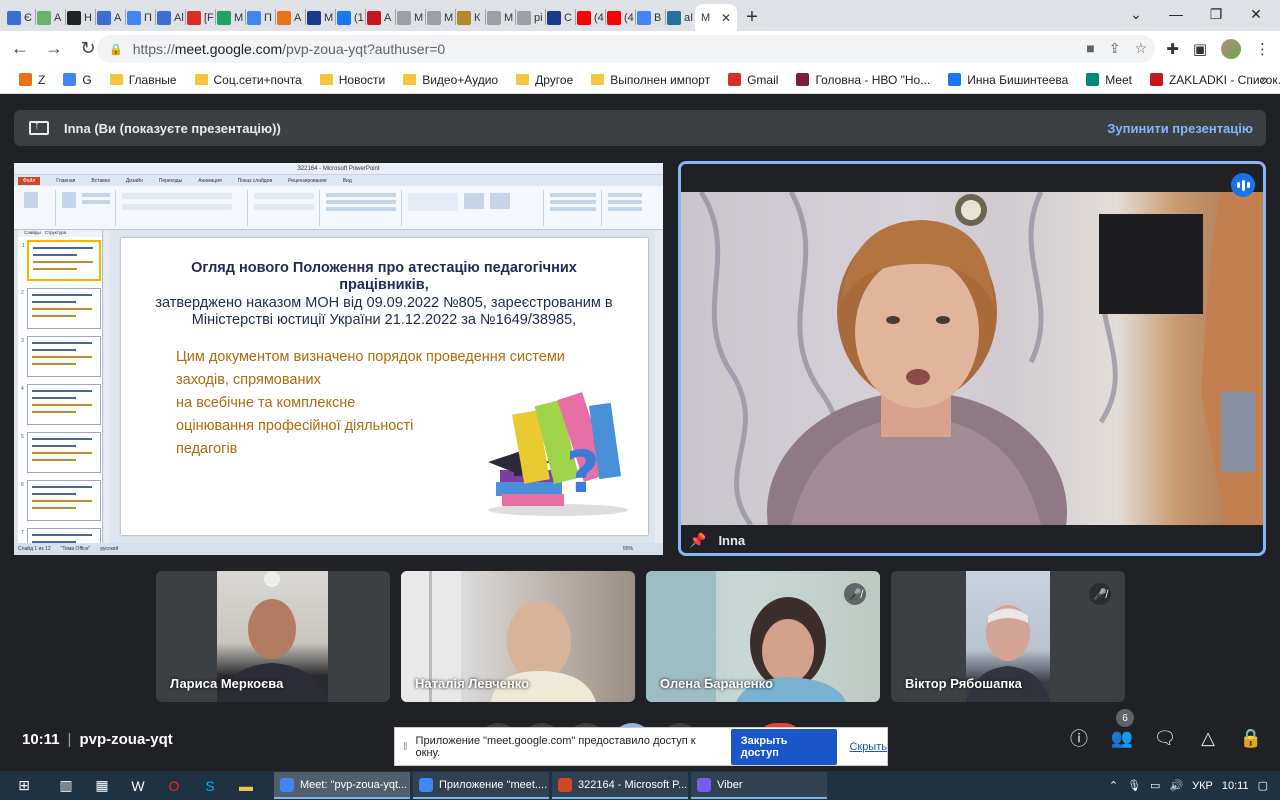 The width and height of the screenshot is (1280, 800). I want to click on extensions-puzzle-icon: ✚, so click(1172, 49).